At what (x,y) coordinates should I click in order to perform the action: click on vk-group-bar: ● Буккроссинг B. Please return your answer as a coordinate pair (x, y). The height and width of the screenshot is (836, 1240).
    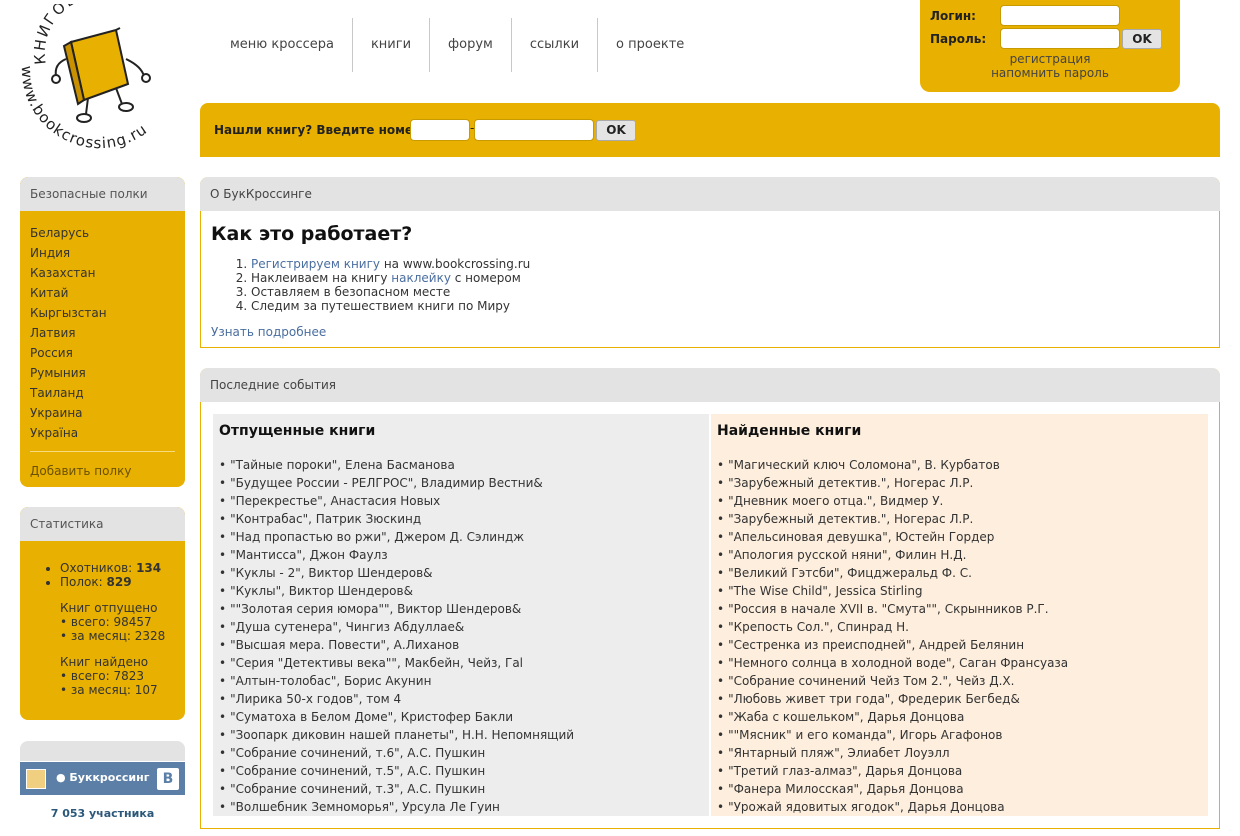
    Looking at the image, I should click on (102, 778).